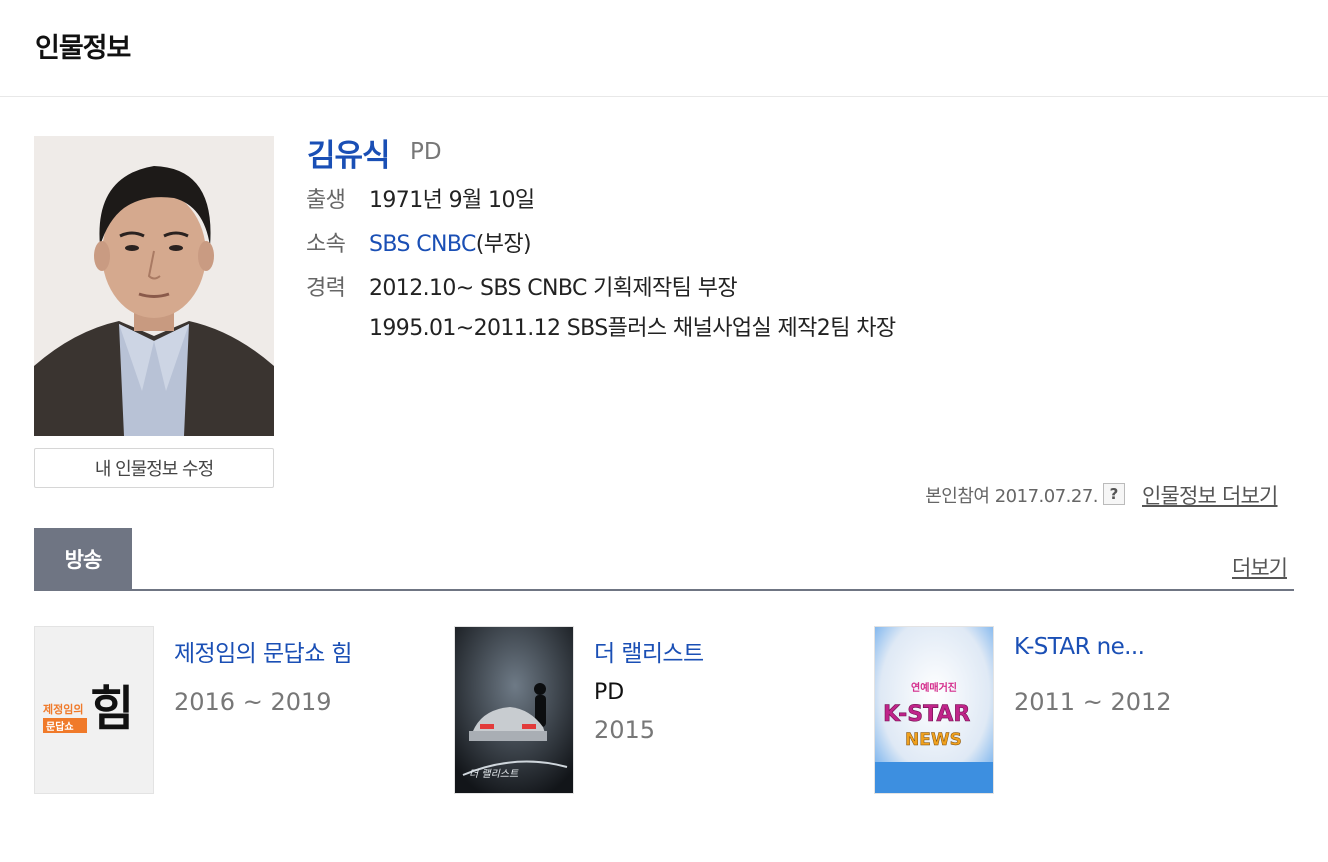 Image resolution: width=1328 pixels, height=862 pixels. I want to click on poster-subtitle: NEWS, so click(933, 740).